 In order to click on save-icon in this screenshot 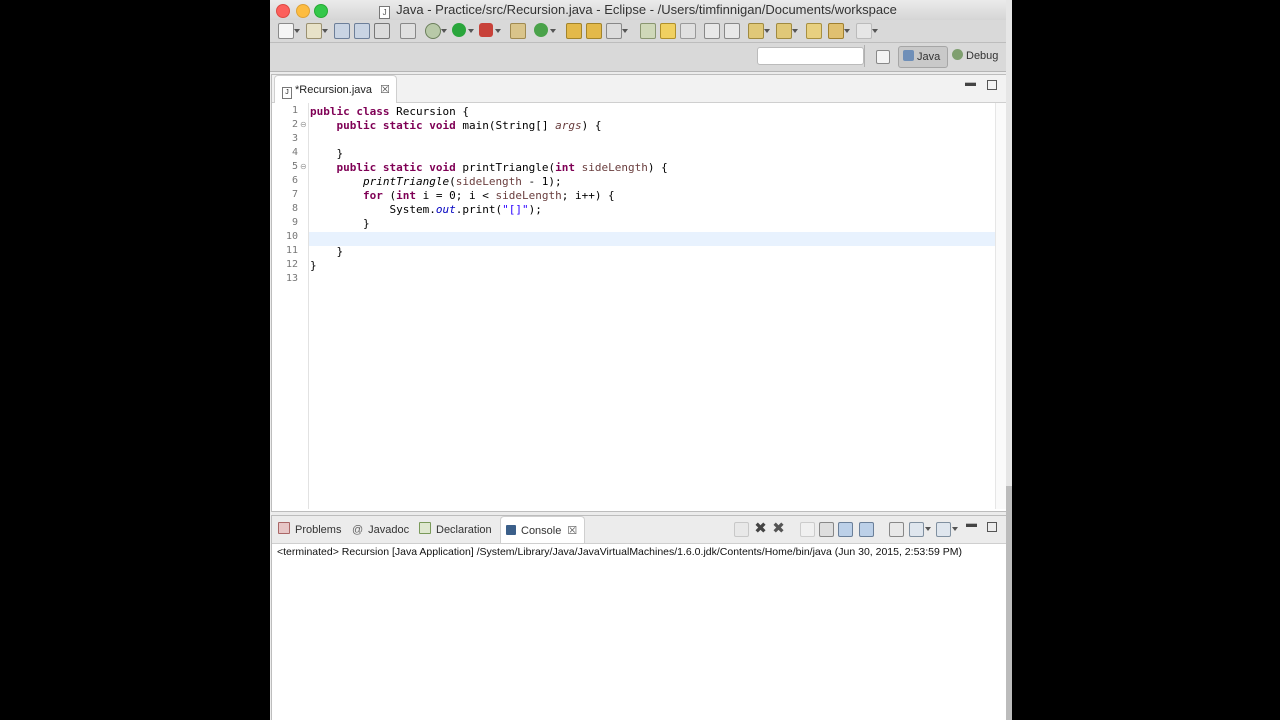, I will do `click(342, 31)`.